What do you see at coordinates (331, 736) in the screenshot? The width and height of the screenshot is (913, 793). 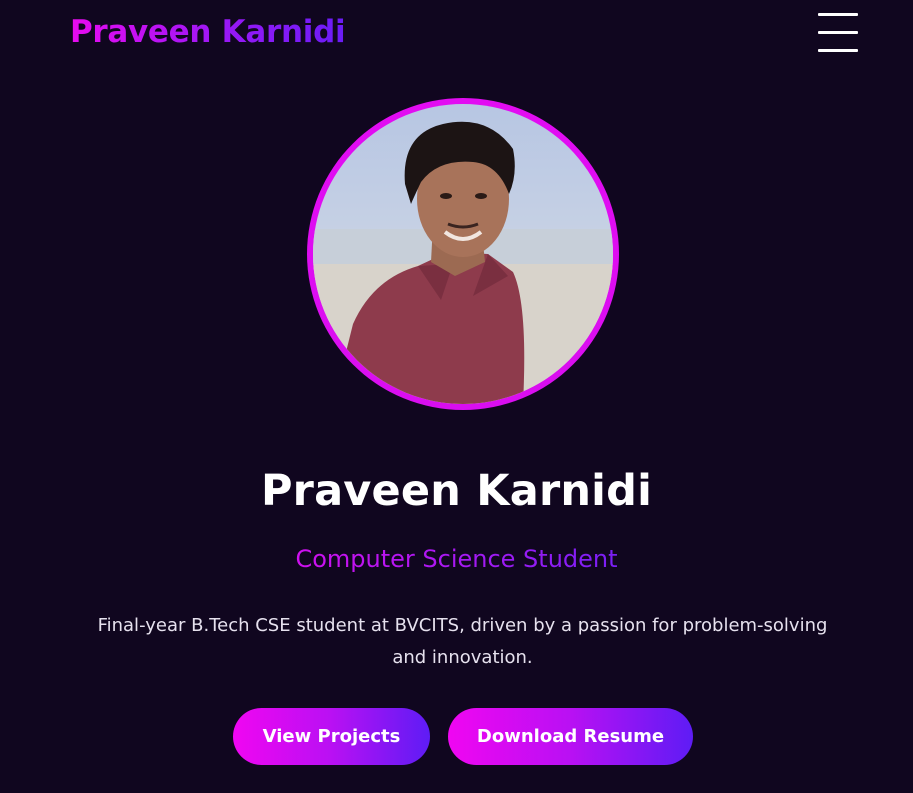 I see `view-projects-button: View Projects` at bounding box center [331, 736].